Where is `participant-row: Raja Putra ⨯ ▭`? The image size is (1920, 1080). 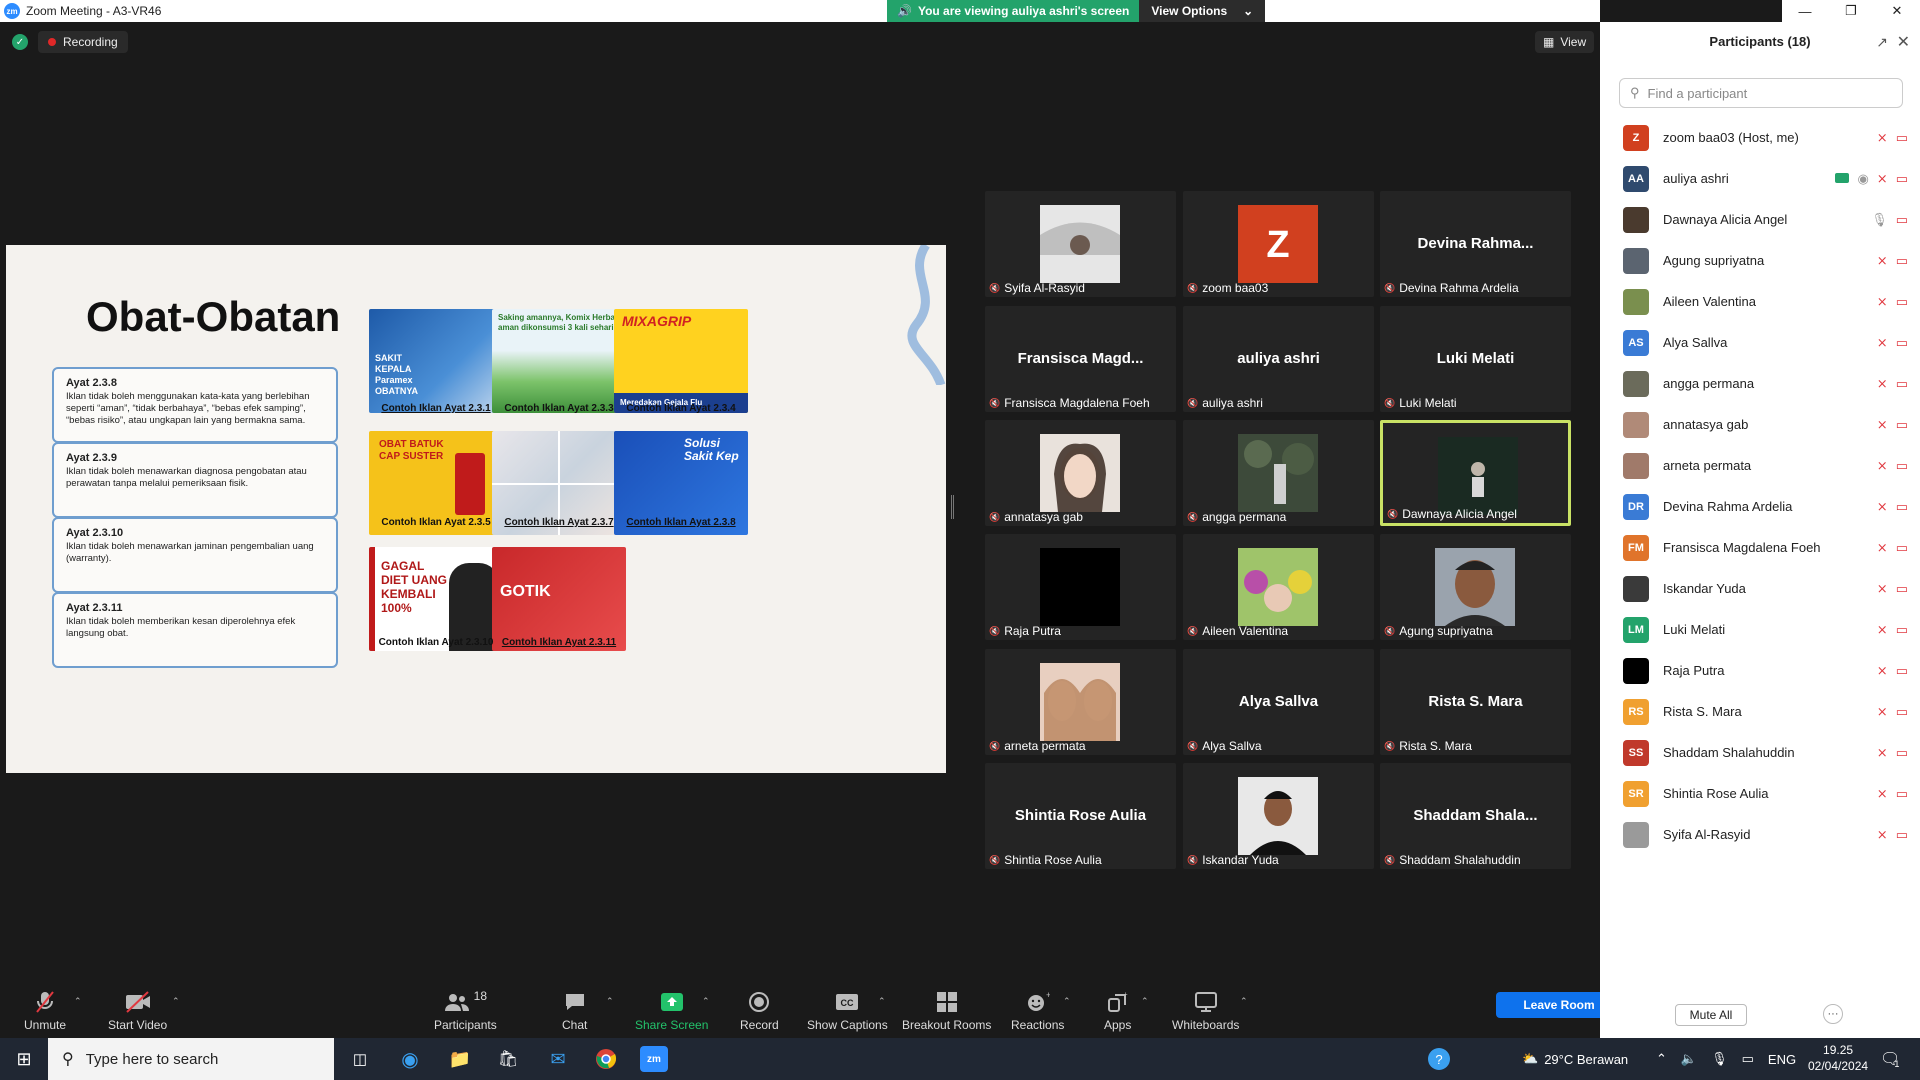 participant-row: Raja Putra ⨯ ▭ is located at coordinates (1760, 670).